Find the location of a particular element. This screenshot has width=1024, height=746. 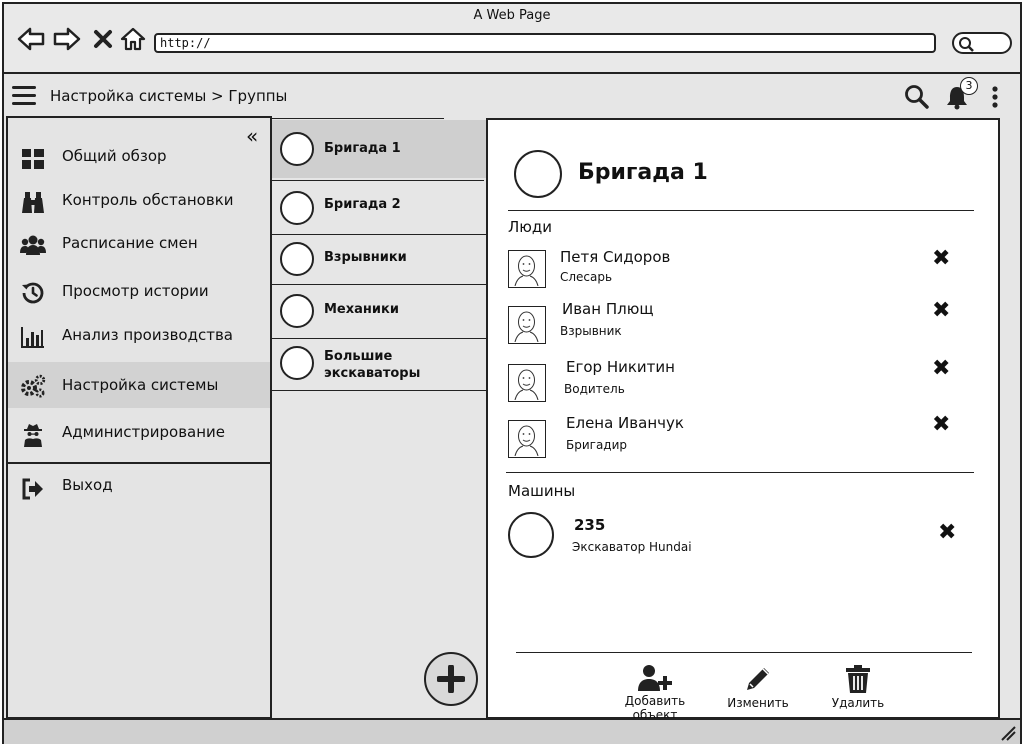

forward-arrow-icon is located at coordinates (67, 39).